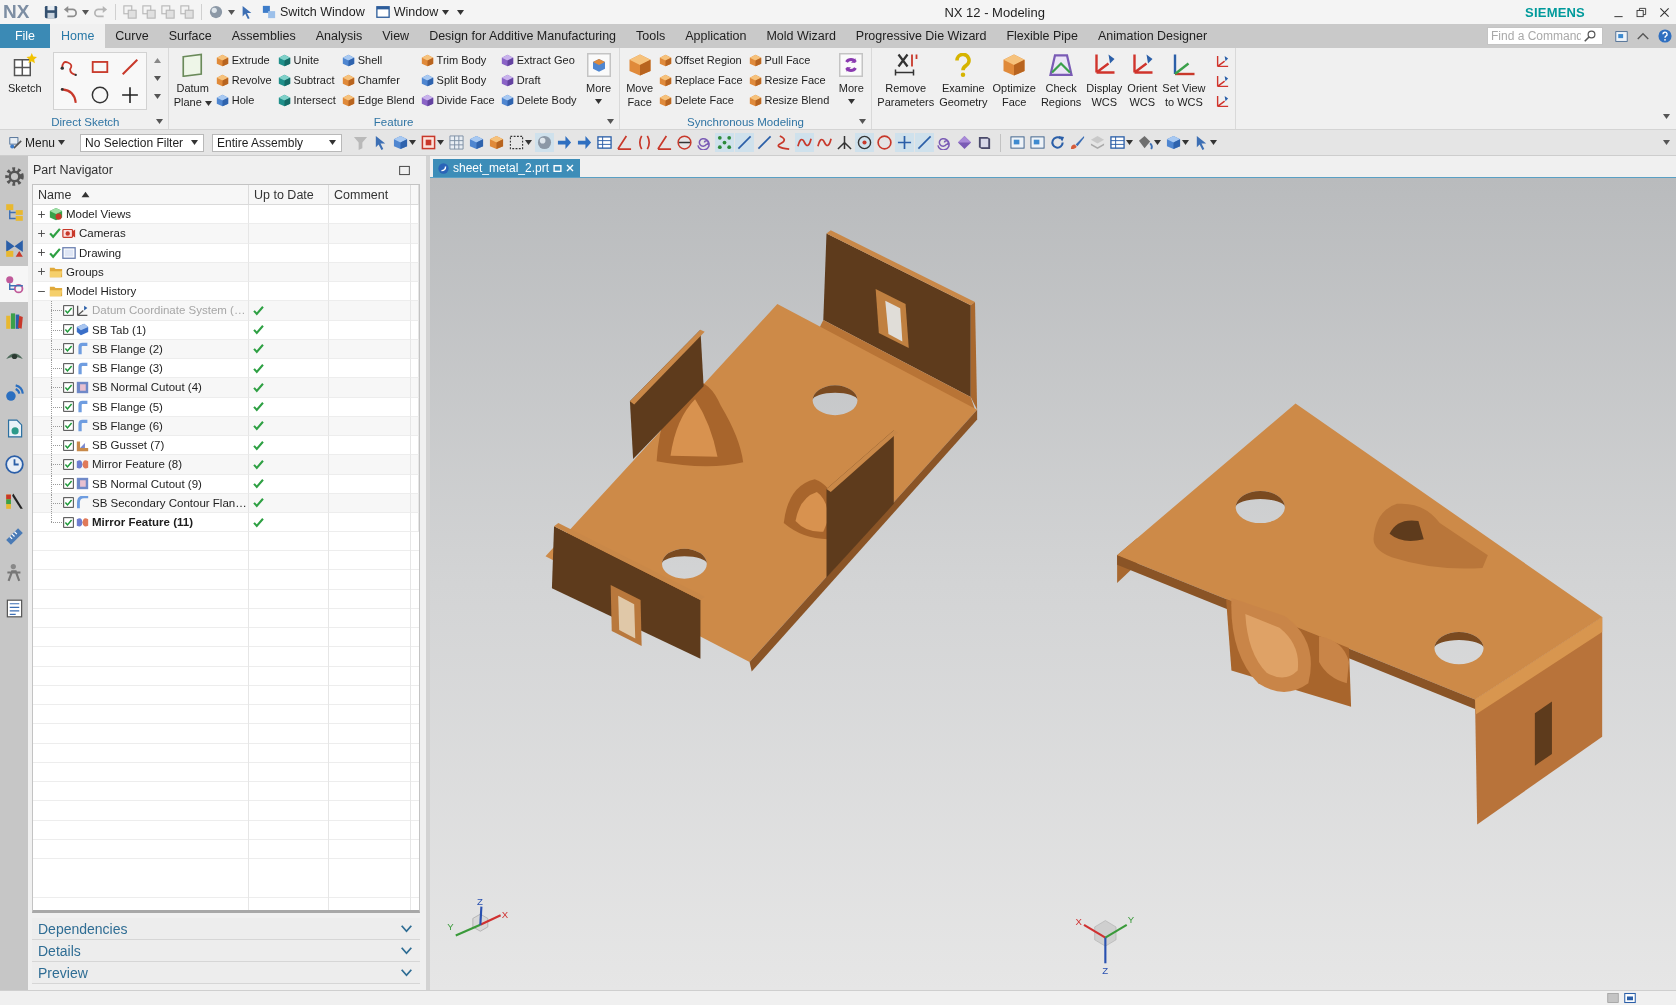 The height and width of the screenshot is (1005, 1676). I want to click on panel-title: Part Navigator, so click(73, 170).